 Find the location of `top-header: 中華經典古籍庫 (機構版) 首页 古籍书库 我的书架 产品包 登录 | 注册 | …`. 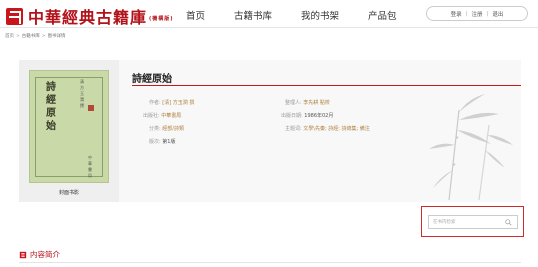

top-header: 中華經典古籍庫 (機構版) 首页 古籍书库 我的书架 产品包 登录 | 注册 | … is located at coordinates (269, 14).